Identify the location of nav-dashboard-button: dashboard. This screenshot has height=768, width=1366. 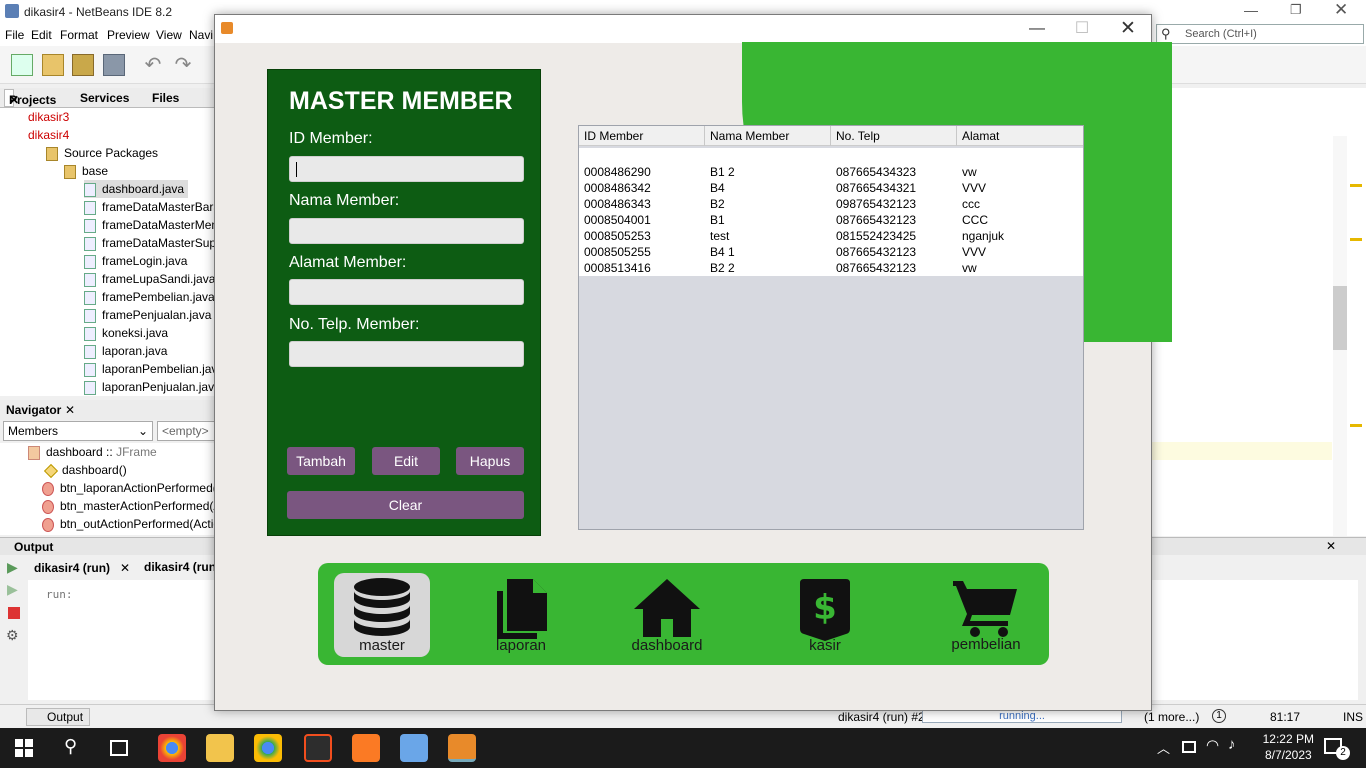
(667, 615).